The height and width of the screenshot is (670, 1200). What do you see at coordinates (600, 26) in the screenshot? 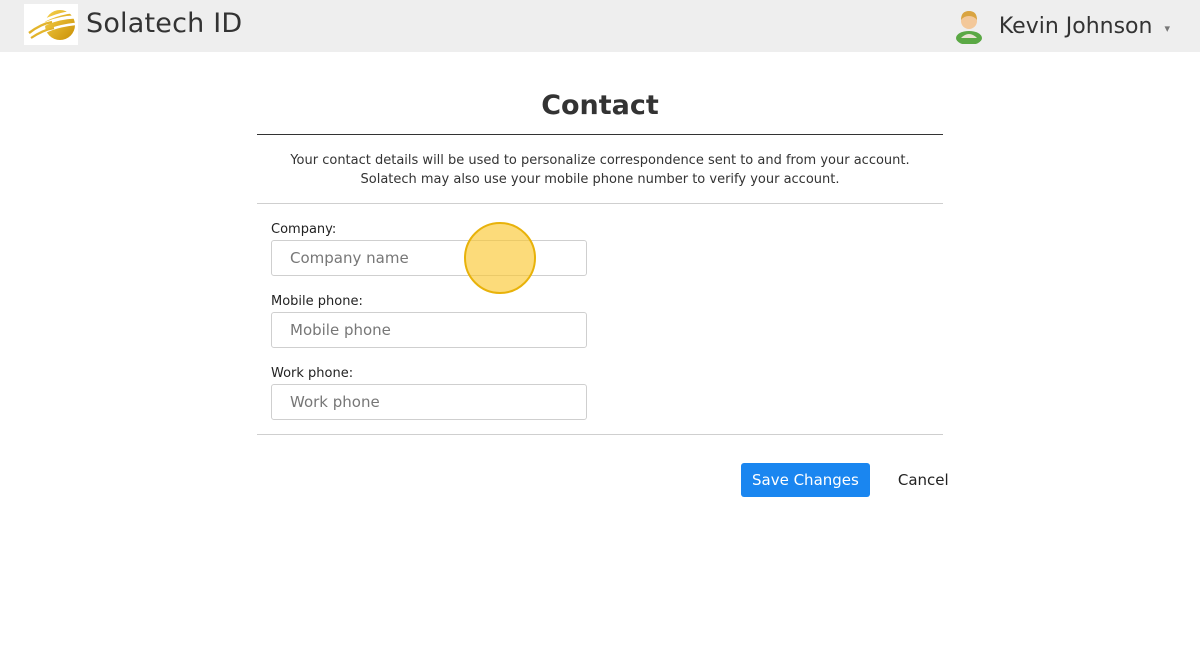
I see `top-bar: Solatech ID Kevin Johnson ▾` at bounding box center [600, 26].